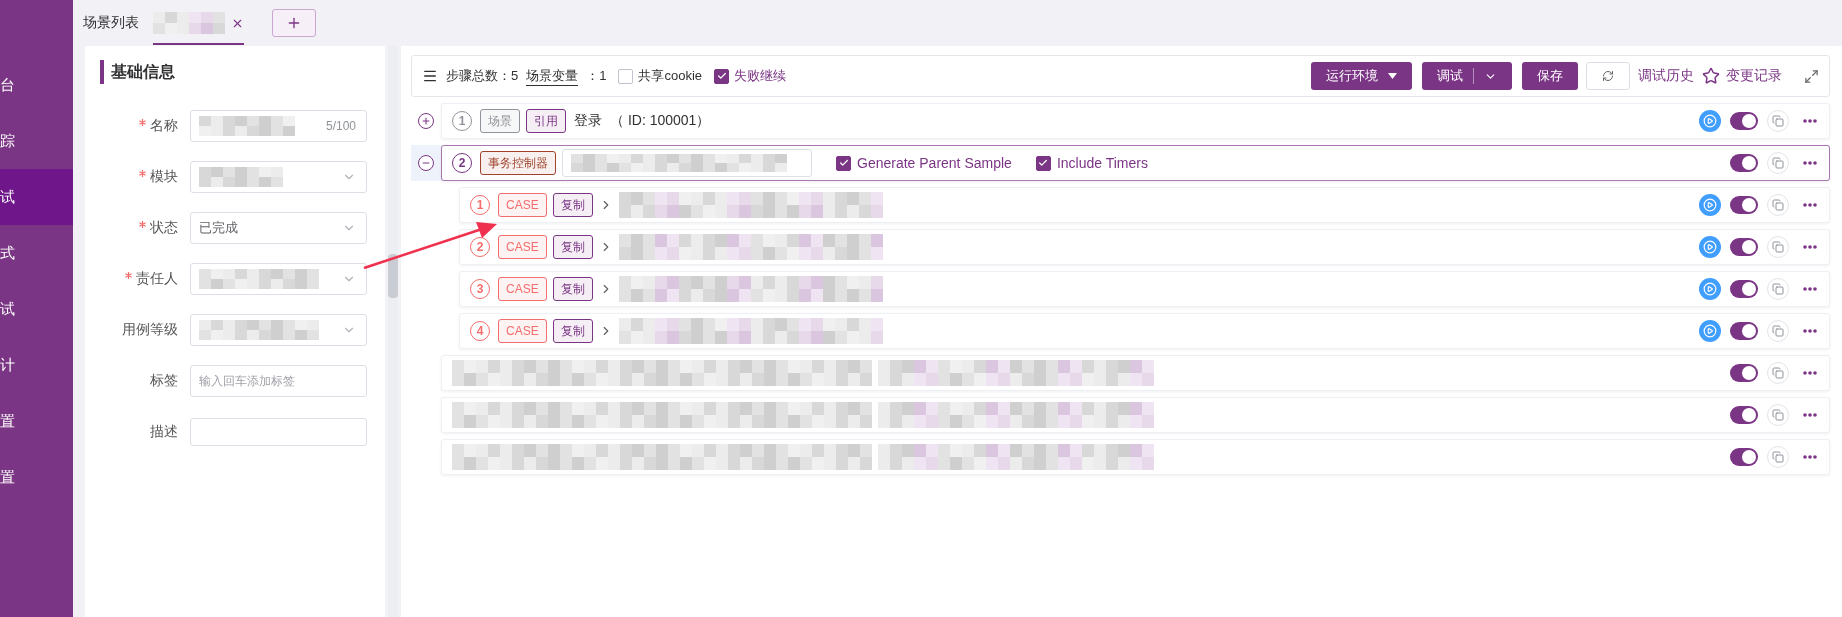 This screenshot has height=617, width=1842. I want to click on fullscreen-icon, so click(1811, 76).